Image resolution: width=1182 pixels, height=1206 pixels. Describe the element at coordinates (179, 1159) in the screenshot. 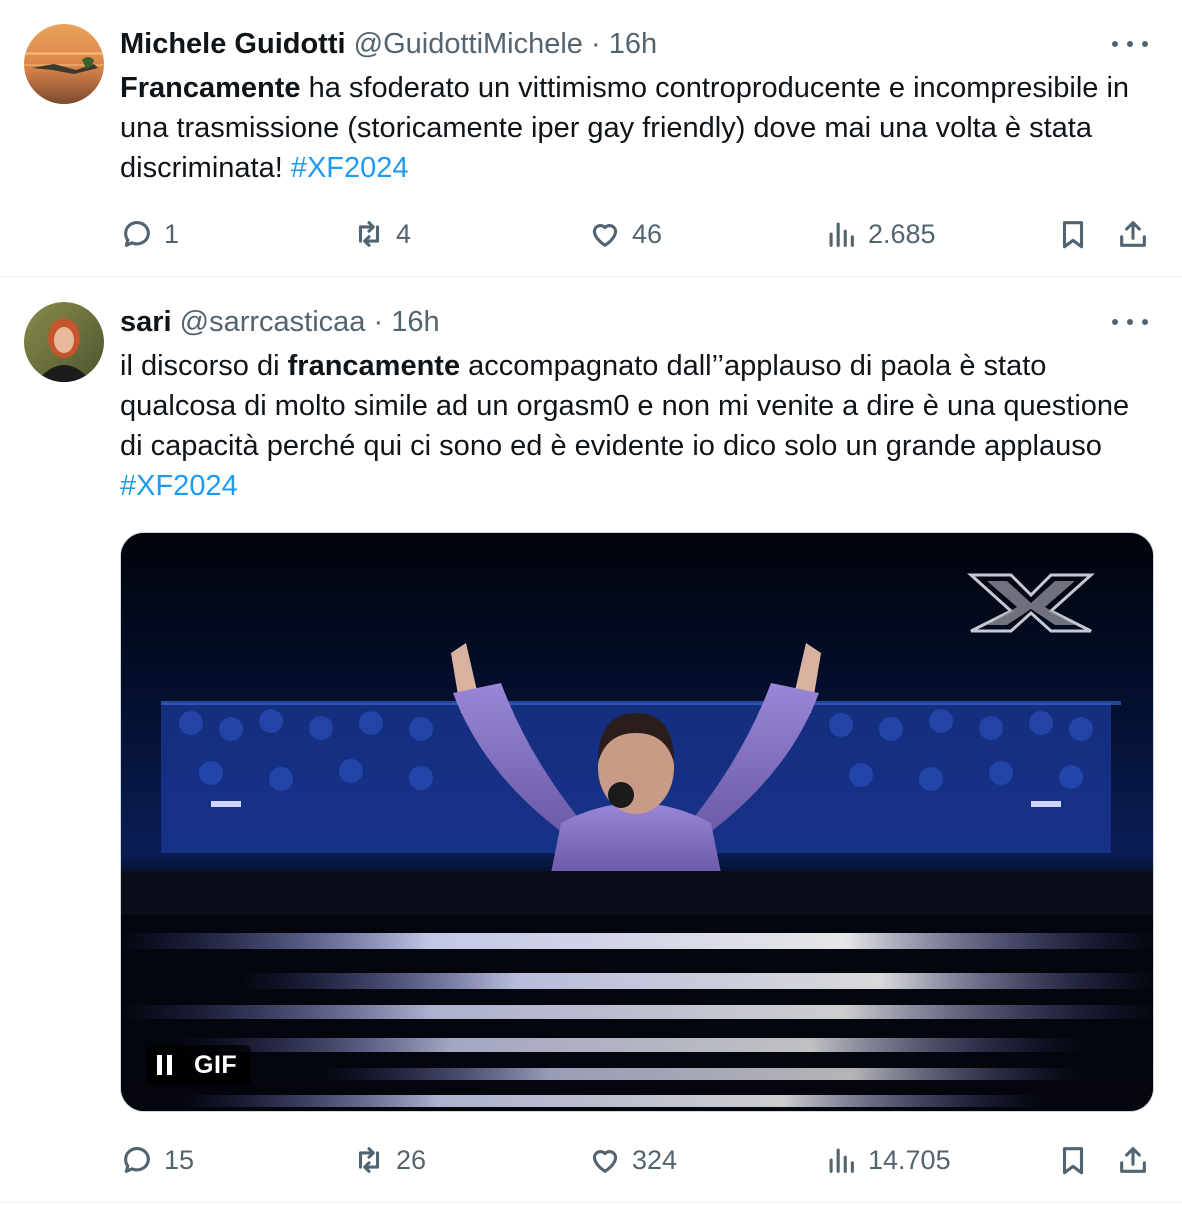

I see `reply-count: 15` at that location.